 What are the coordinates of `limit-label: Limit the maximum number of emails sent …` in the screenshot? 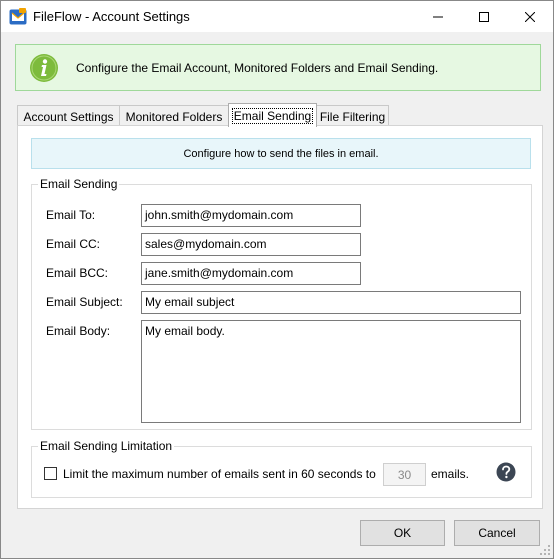 It's located at (219, 474).